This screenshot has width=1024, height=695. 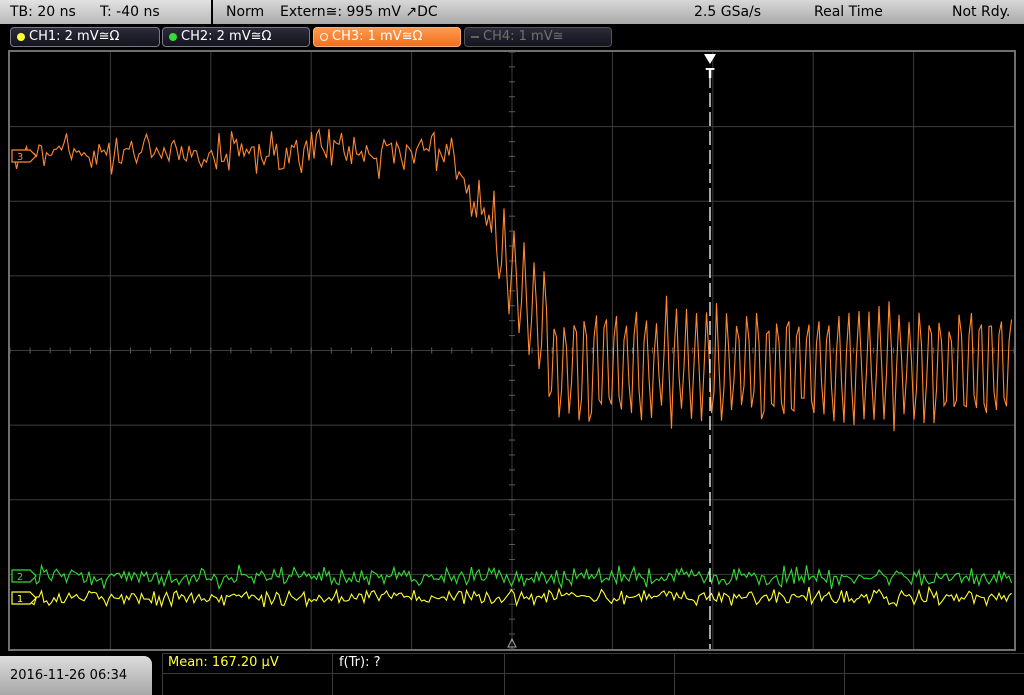 I want to click on channel-3-button: CH3: 1 mV≅Ω, so click(x=387, y=37).